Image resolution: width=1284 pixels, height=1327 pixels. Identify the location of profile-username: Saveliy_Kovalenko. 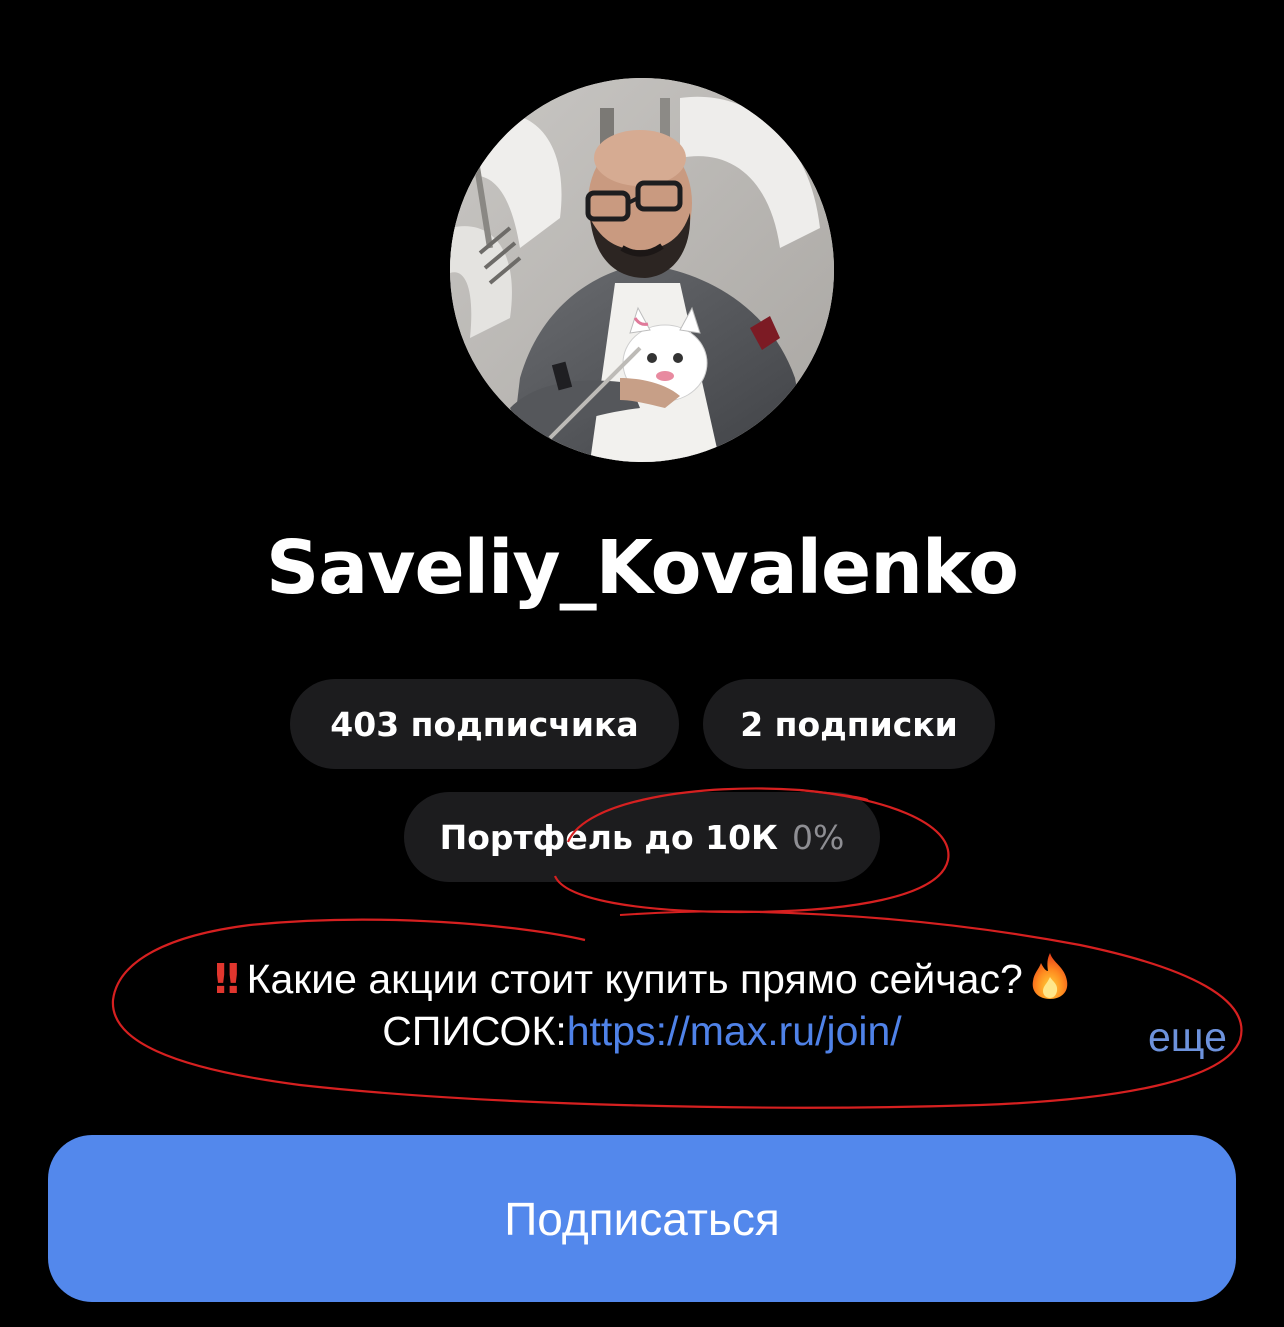
(642, 568).